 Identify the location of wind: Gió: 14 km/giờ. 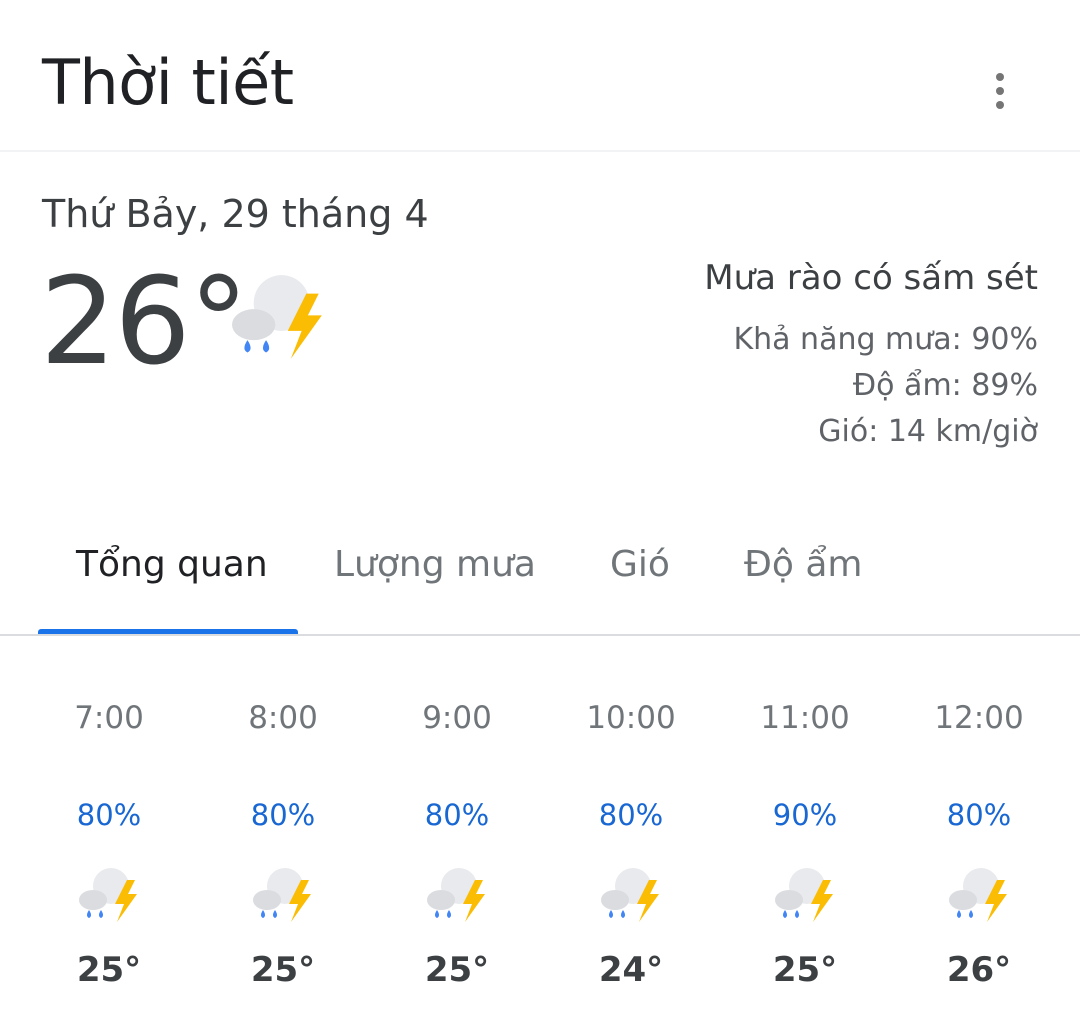
(928, 431).